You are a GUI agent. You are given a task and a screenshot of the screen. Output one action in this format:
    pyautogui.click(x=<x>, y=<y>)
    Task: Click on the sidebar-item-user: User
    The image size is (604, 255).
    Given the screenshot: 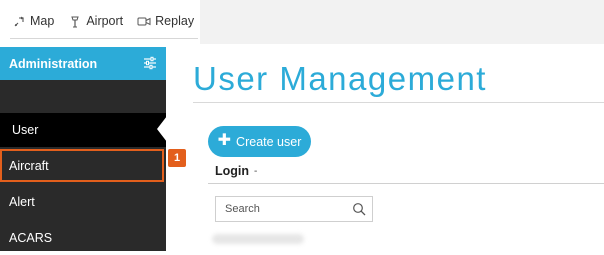 What is the action you would take?
    pyautogui.click(x=83, y=130)
    